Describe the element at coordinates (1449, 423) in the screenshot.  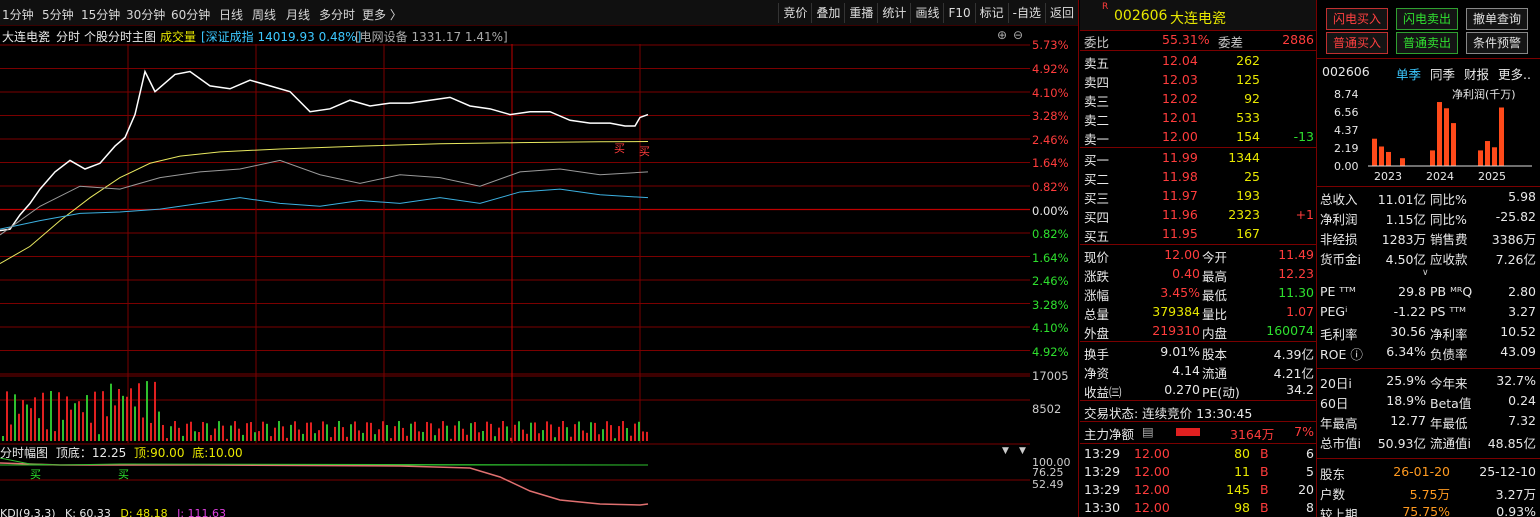
I see `perf-row-cell: 年最低` at that location.